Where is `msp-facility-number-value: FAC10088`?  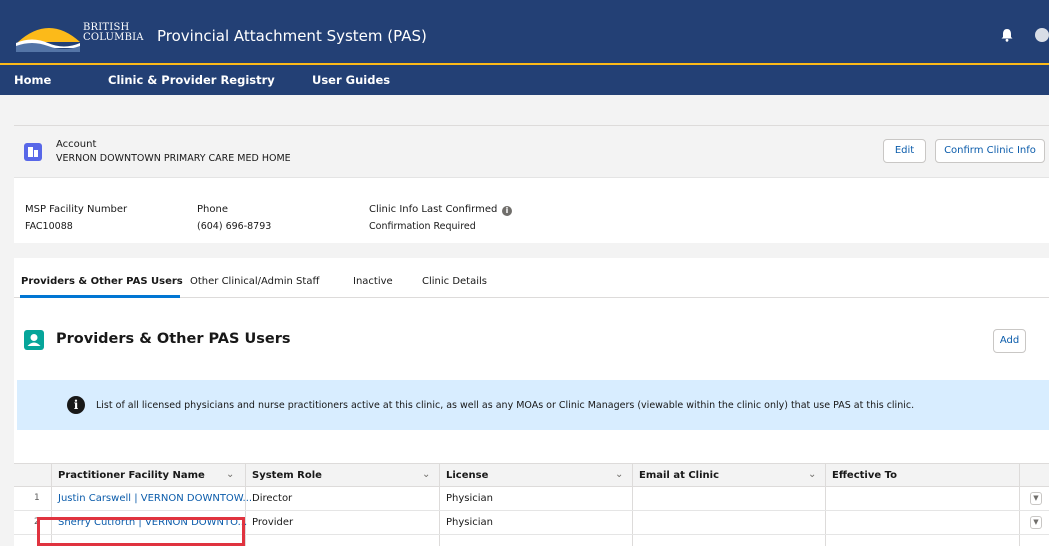
msp-facility-number-value: FAC10088 is located at coordinates (49, 226).